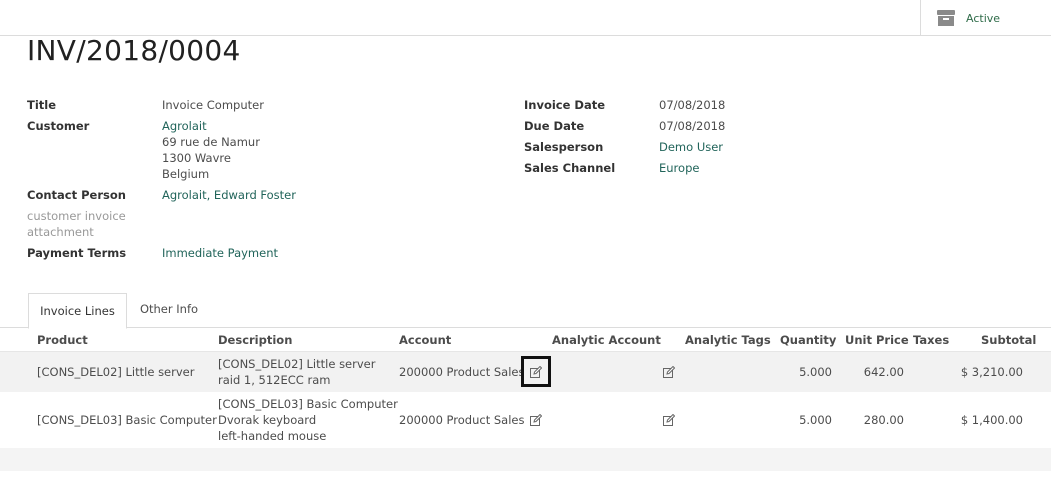  I want to click on active-toggle-button: Active, so click(985, 18).